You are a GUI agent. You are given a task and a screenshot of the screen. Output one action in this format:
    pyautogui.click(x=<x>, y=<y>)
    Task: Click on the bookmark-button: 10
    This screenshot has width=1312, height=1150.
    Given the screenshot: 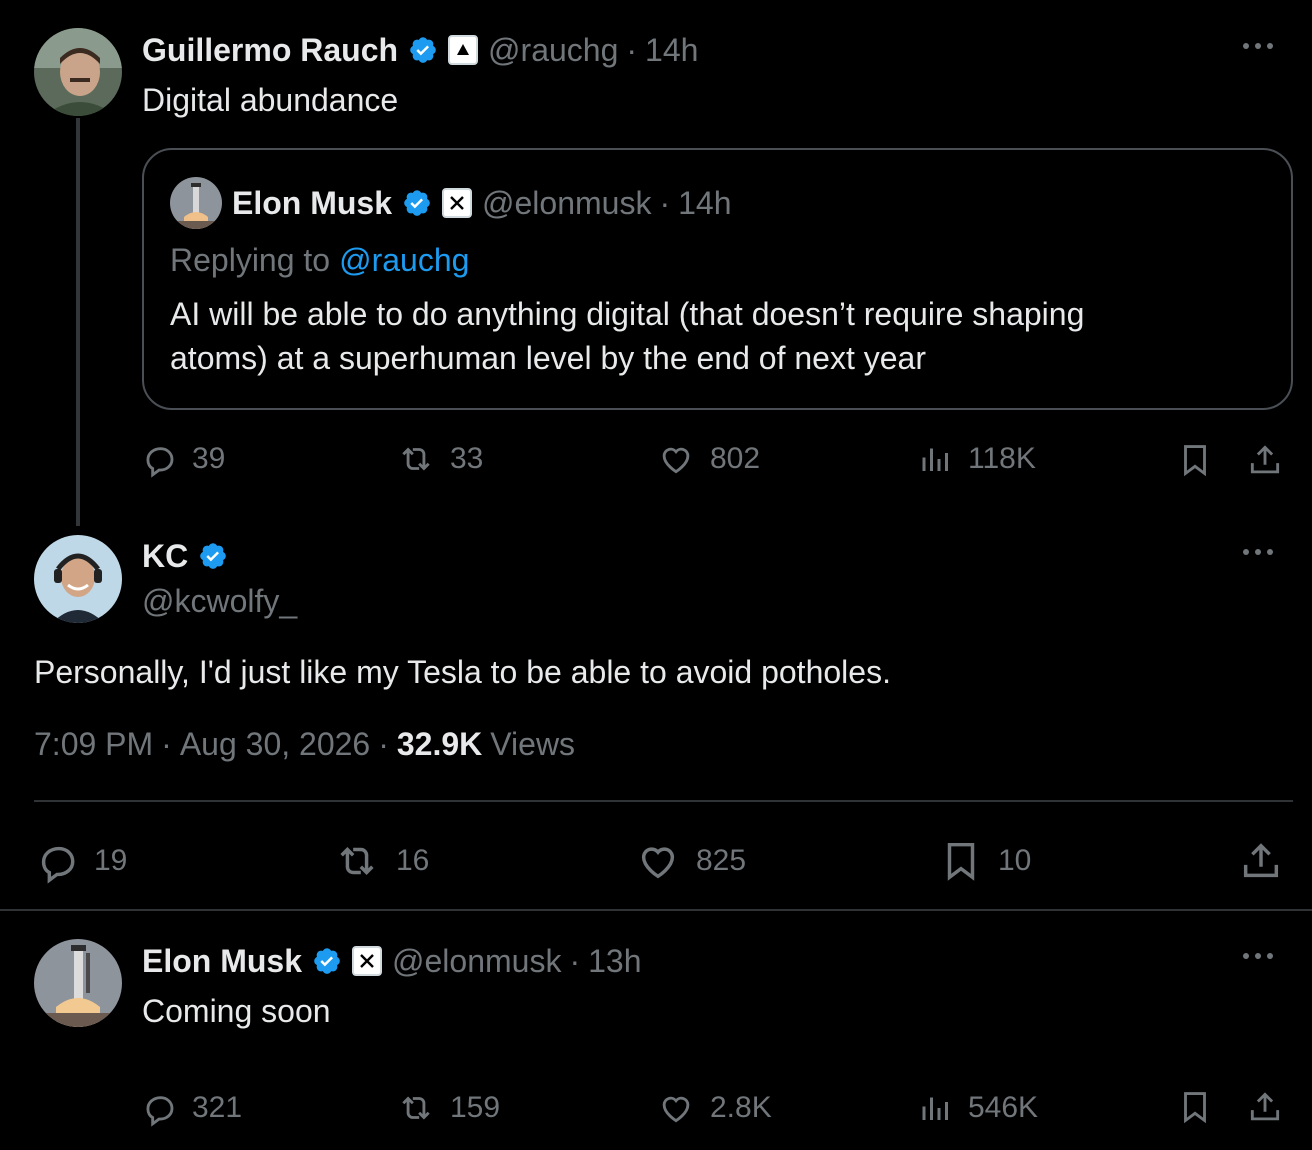 What is the action you would take?
    pyautogui.click(x=984, y=861)
    